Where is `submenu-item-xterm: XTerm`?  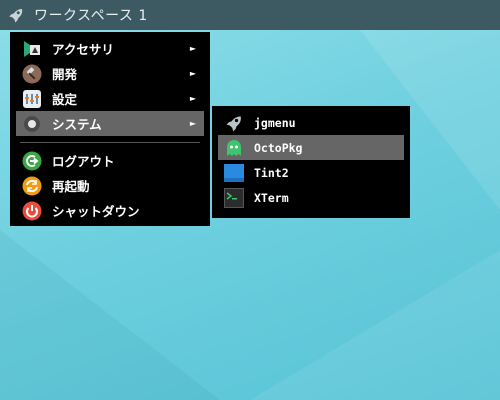
submenu-item-xterm: XTerm is located at coordinates (311, 197).